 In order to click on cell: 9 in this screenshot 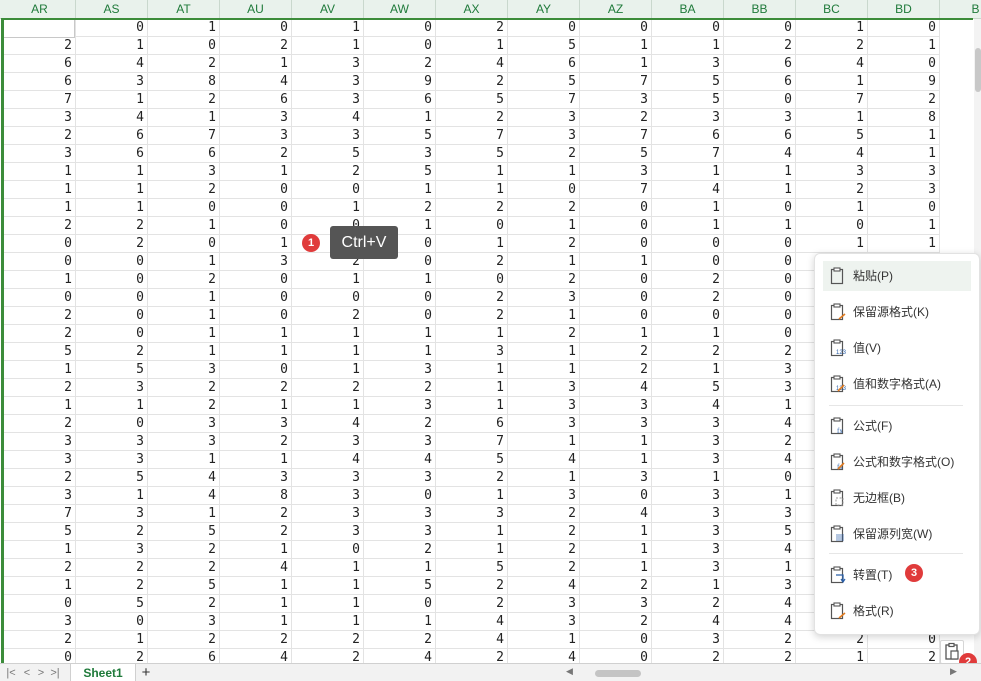, I will do `click(400, 82)`.